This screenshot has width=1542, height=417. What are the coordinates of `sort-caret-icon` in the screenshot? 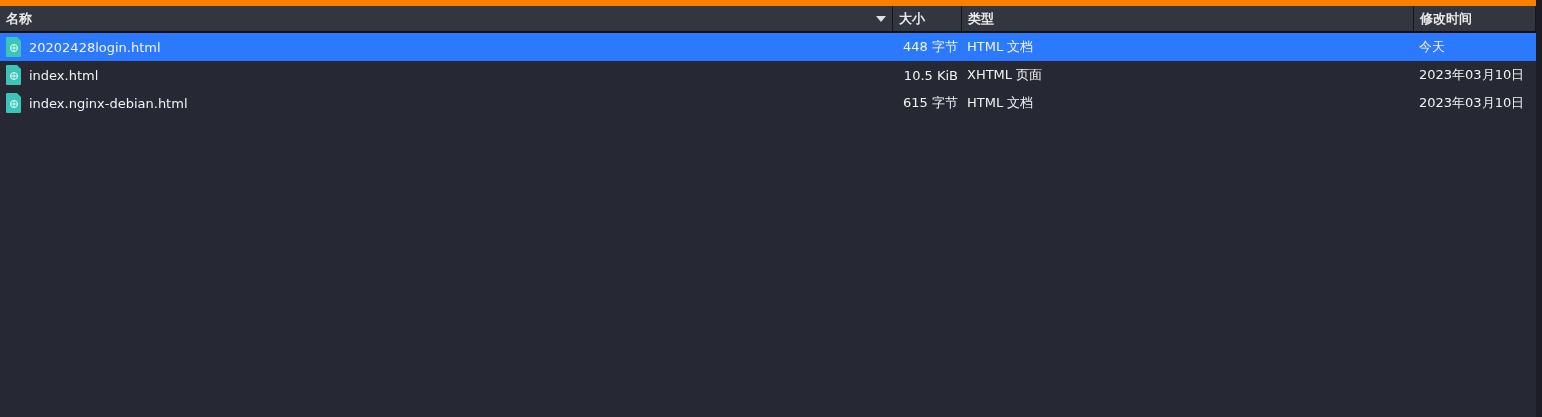 It's located at (881, 18).